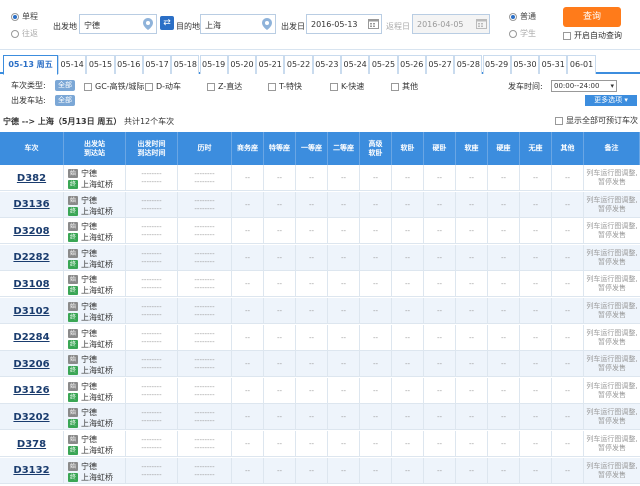  I want to click on date-tab: 05-27, so click(440, 64).